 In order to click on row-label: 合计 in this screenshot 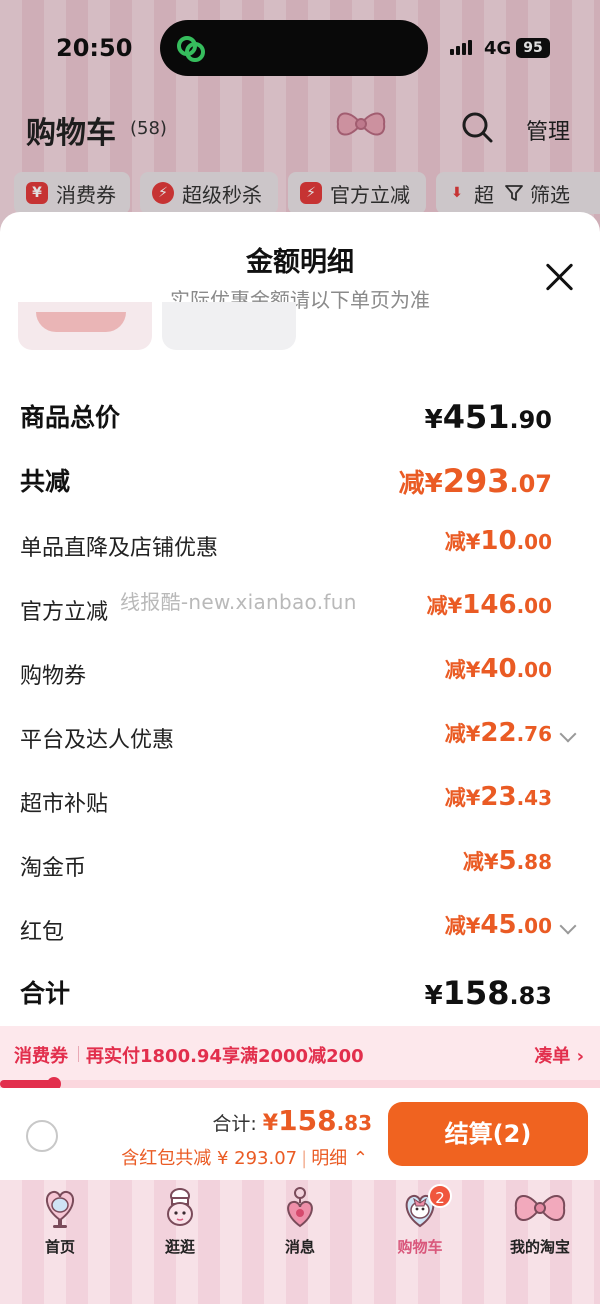, I will do `click(45, 993)`.